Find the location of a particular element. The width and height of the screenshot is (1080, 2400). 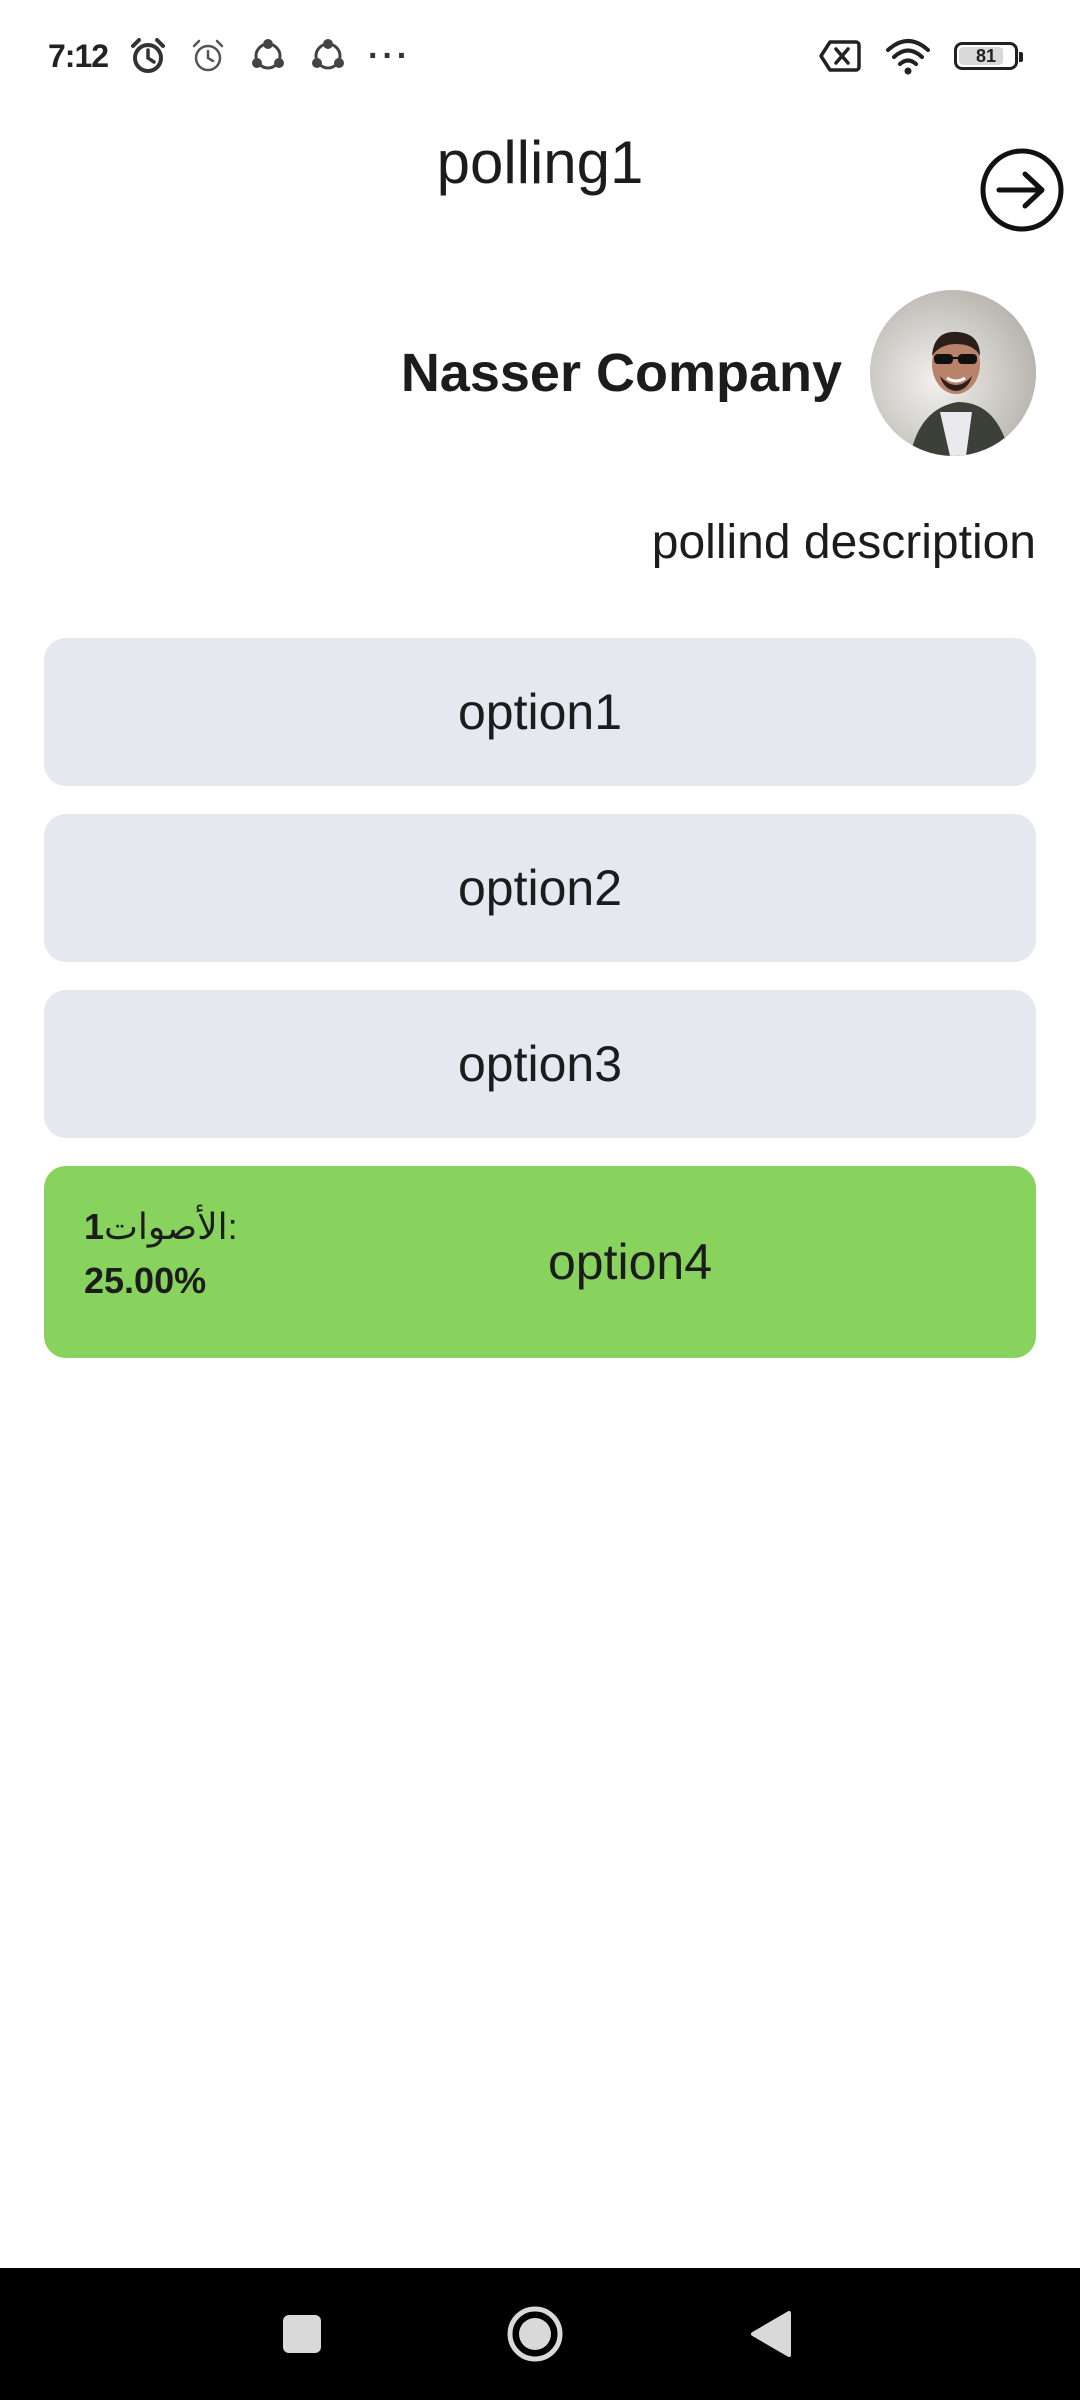

option-label: option3 is located at coordinates (540, 1064).